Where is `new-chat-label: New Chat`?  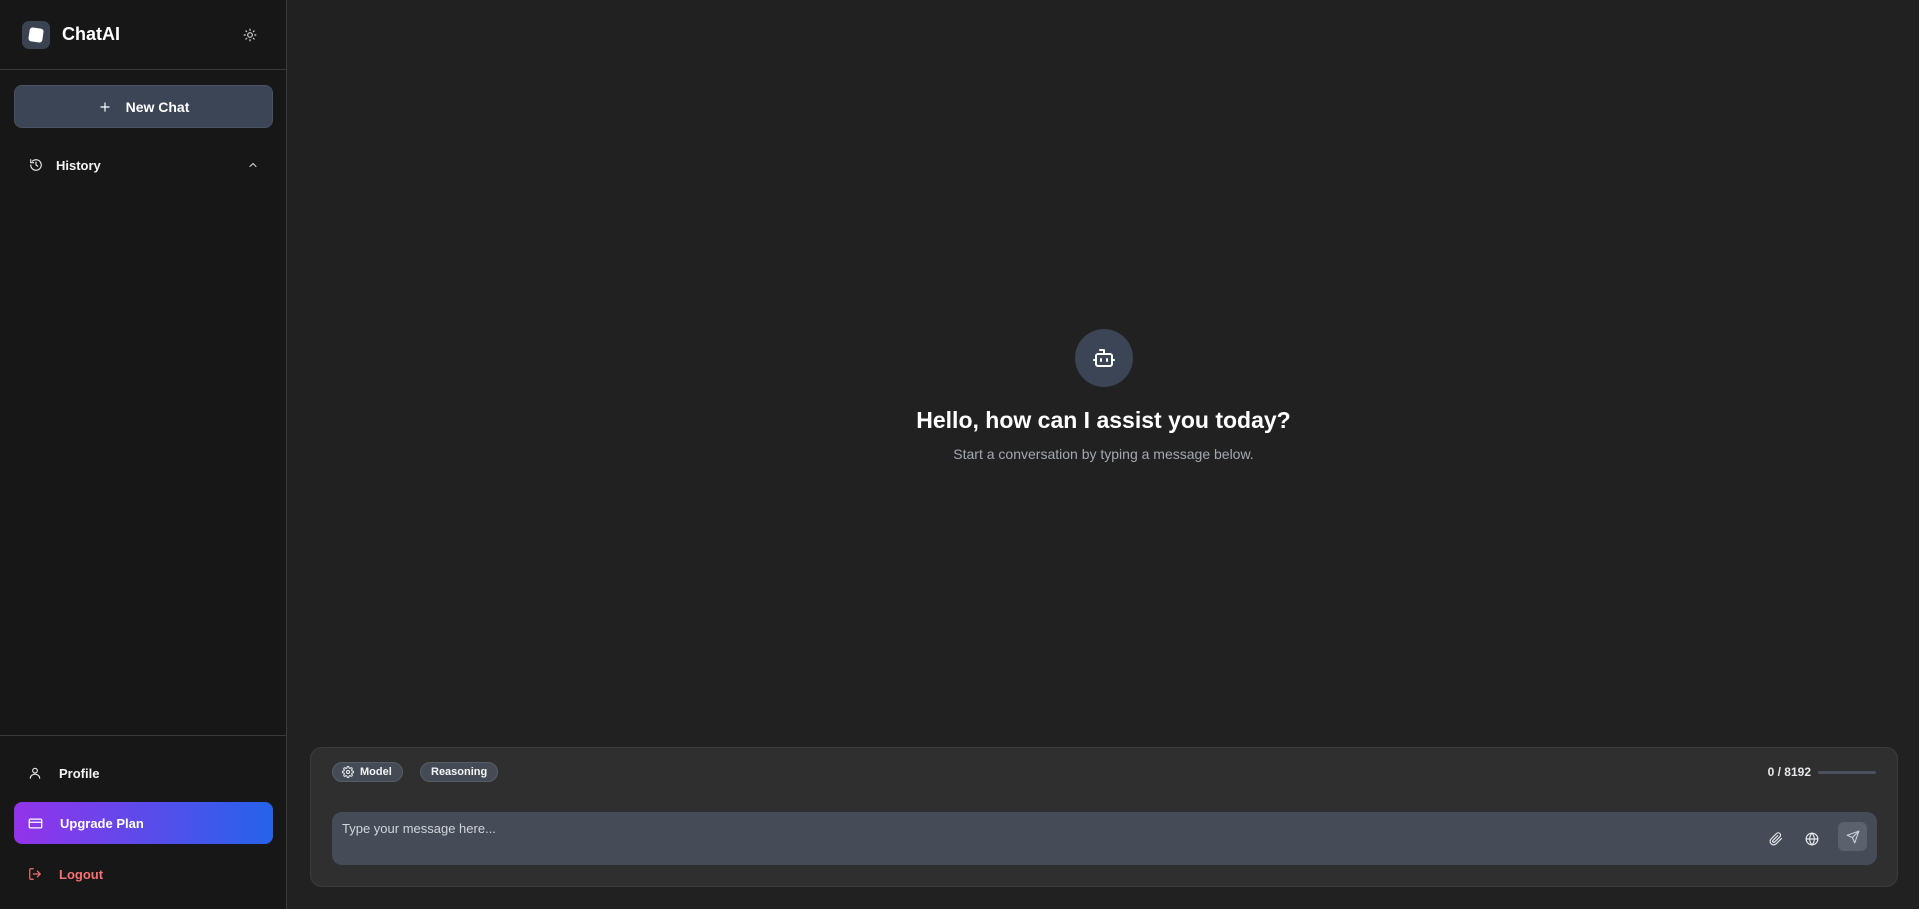
new-chat-label: New Chat is located at coordinates (157, 106).